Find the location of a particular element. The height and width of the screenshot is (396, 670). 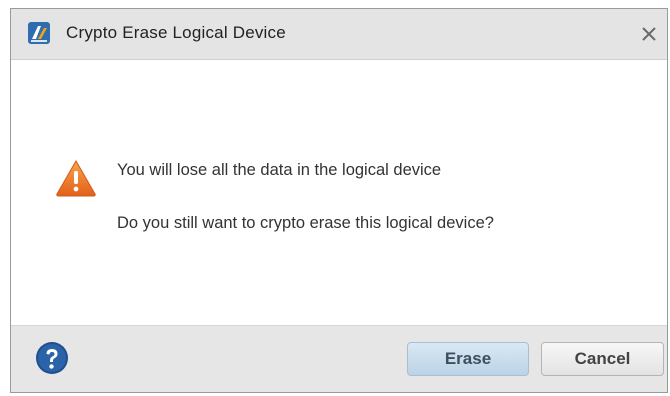

warning-icon is located at coordinates (76, 178).